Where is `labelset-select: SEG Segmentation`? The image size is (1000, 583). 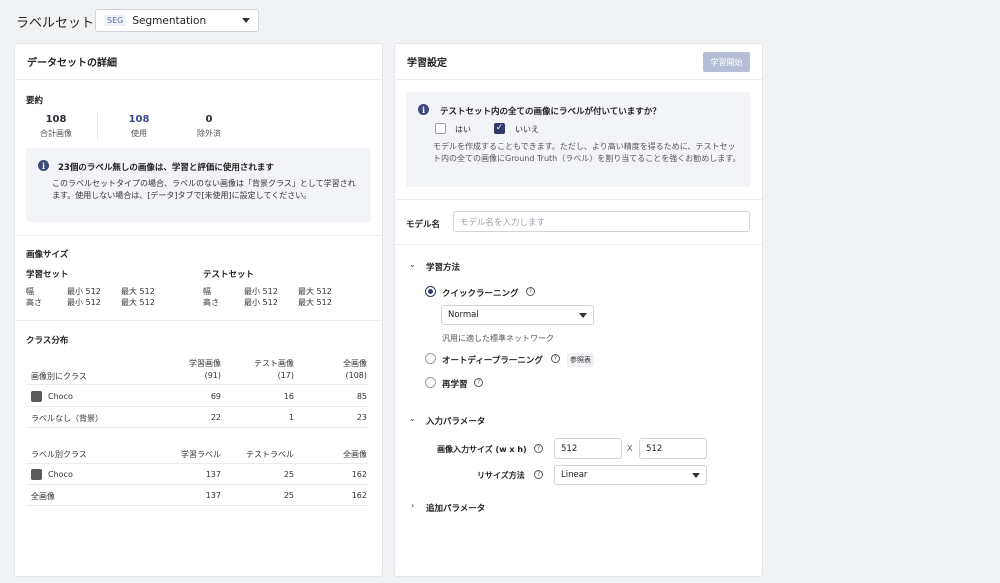
labelset-select: SEG Segmentation is located at coordinates (177, 20).